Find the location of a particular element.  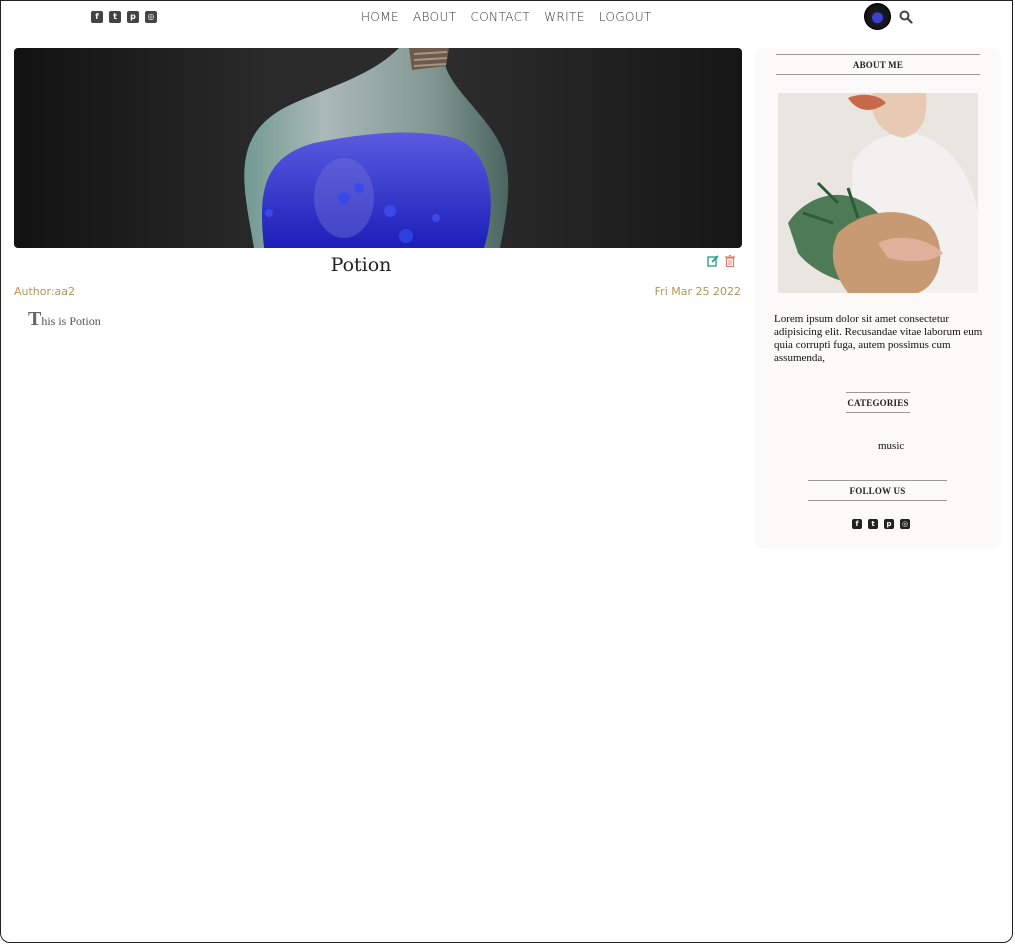

follow-us-title: FOLLOW US is located at coordinates (877, 490).